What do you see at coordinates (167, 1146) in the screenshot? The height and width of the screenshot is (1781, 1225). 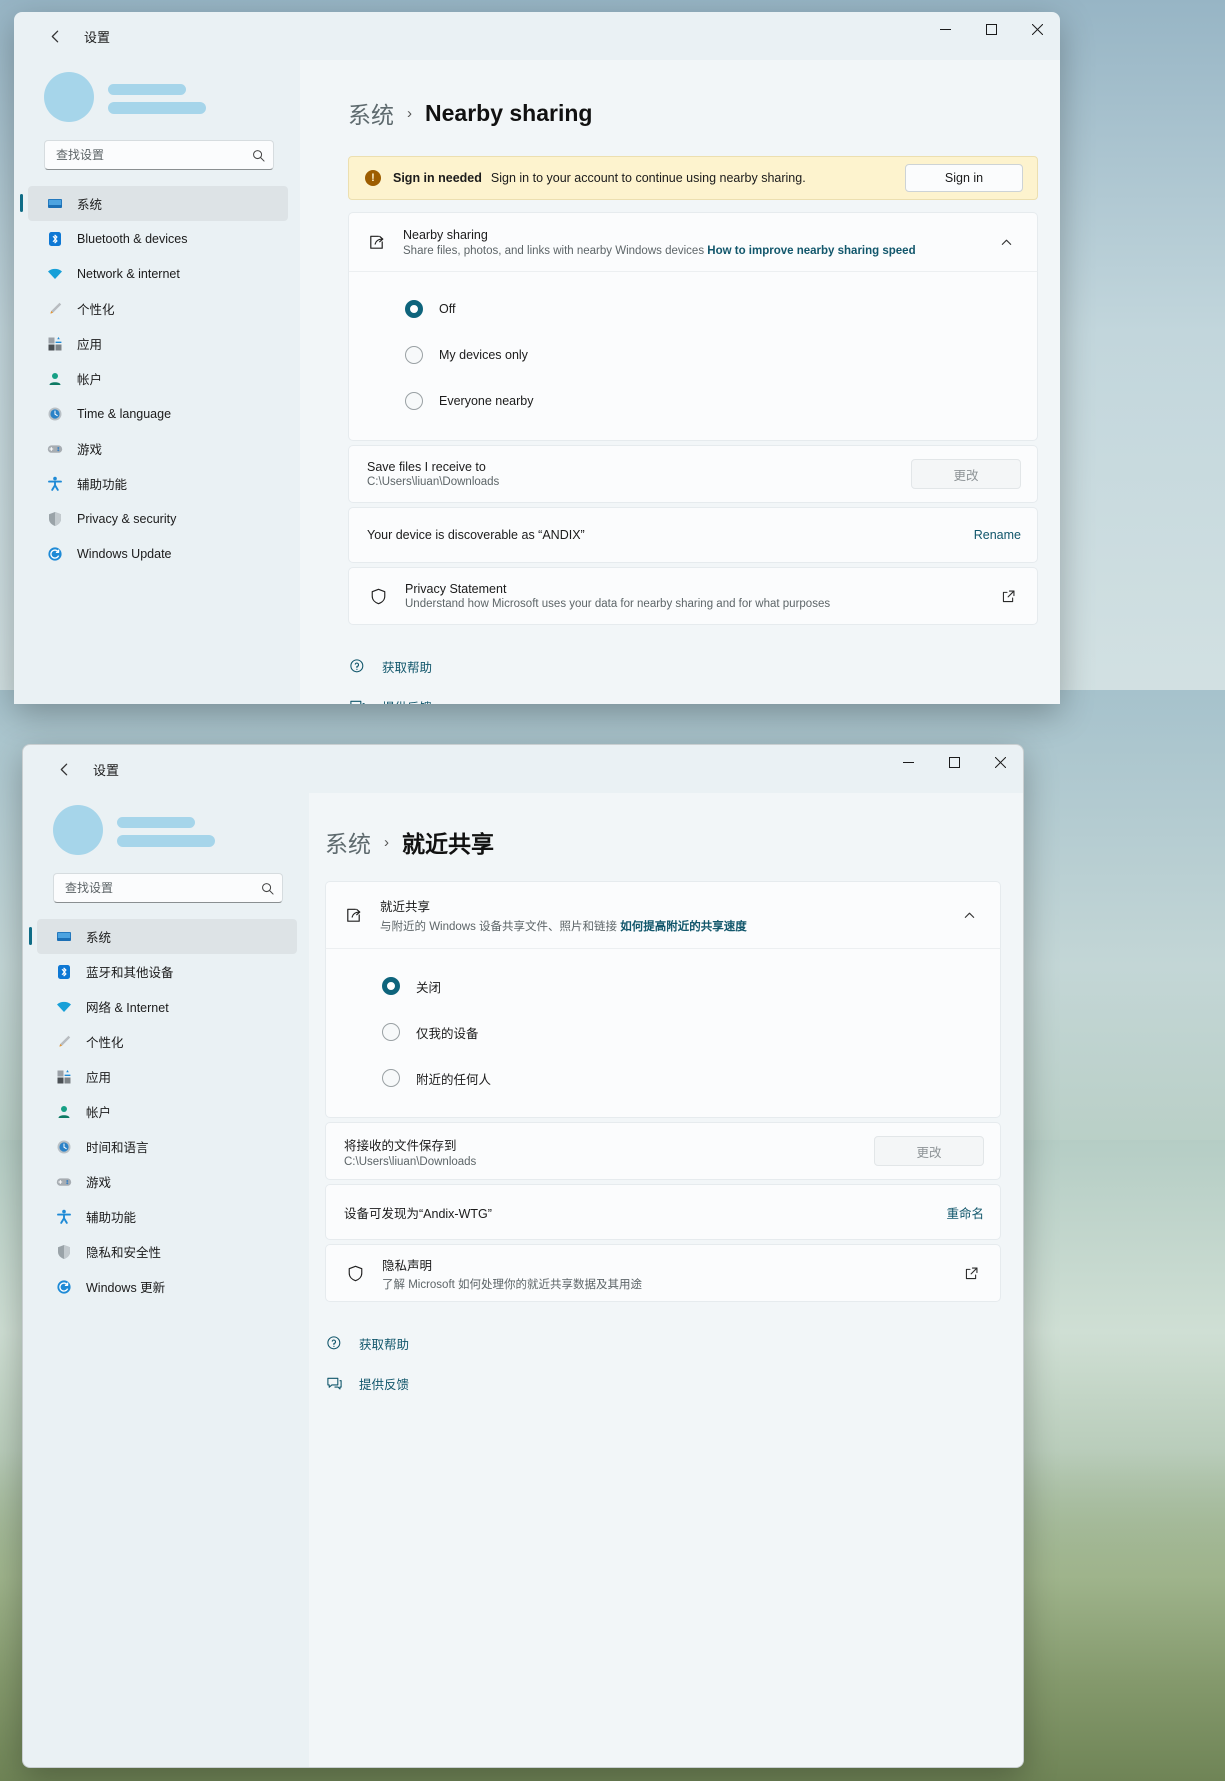 I see `sidebar-item-time-language: 时间和语言` at bounding box center [167, 1146].